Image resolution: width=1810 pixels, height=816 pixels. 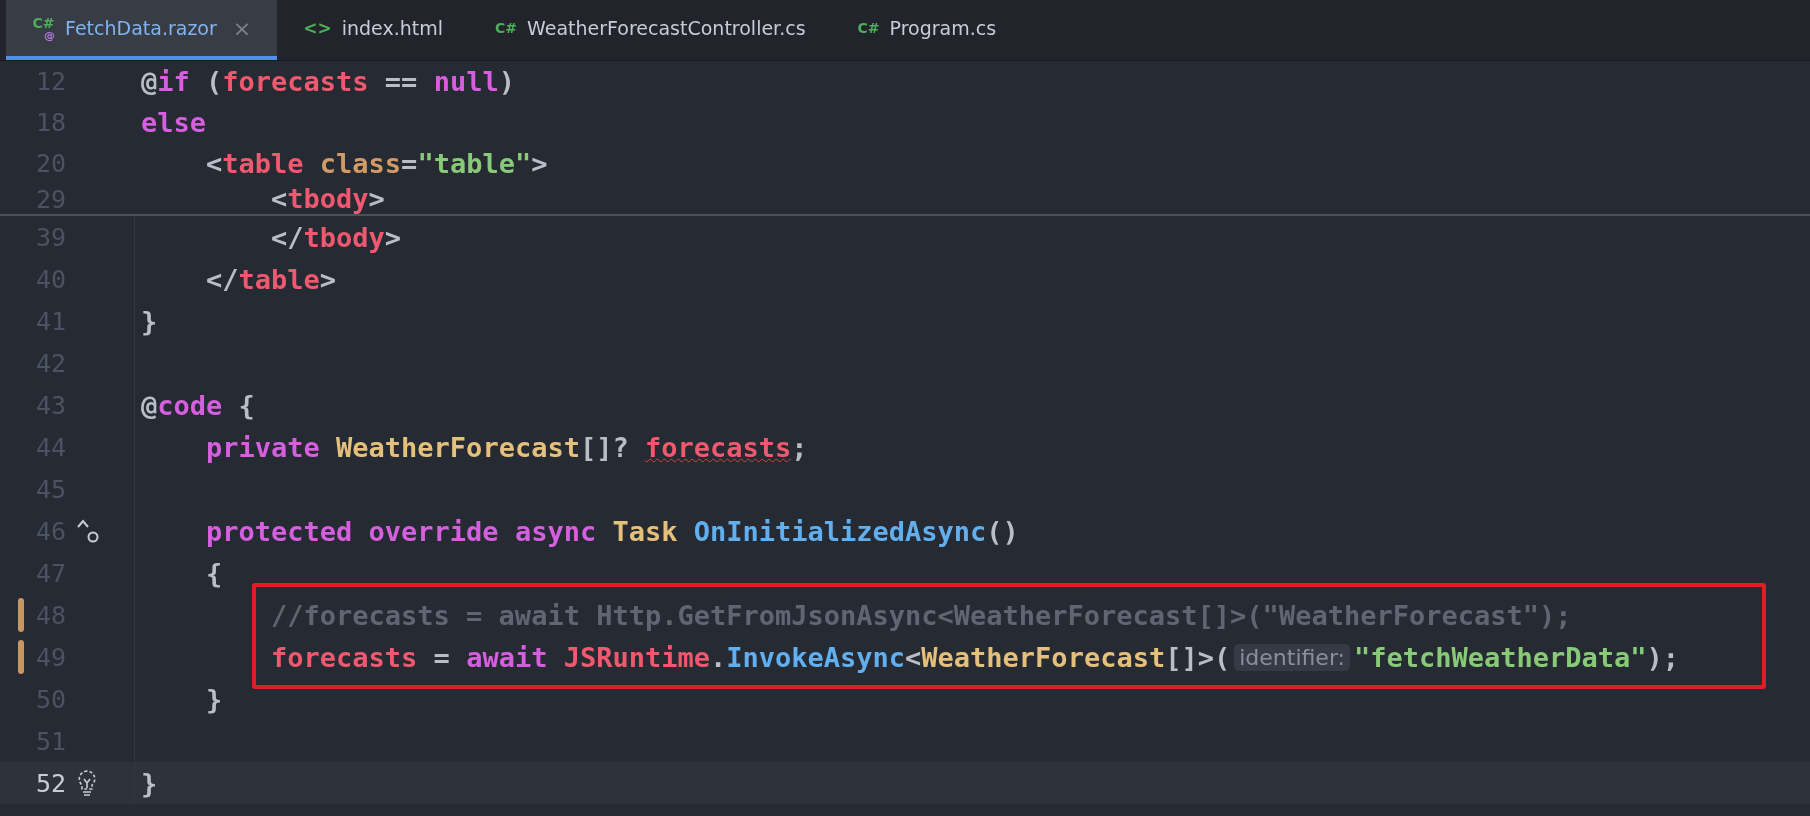 What do you see at coordinates (174, 122) in the screenshot?
I see `code-token: else` at bounding box center [174, 122].